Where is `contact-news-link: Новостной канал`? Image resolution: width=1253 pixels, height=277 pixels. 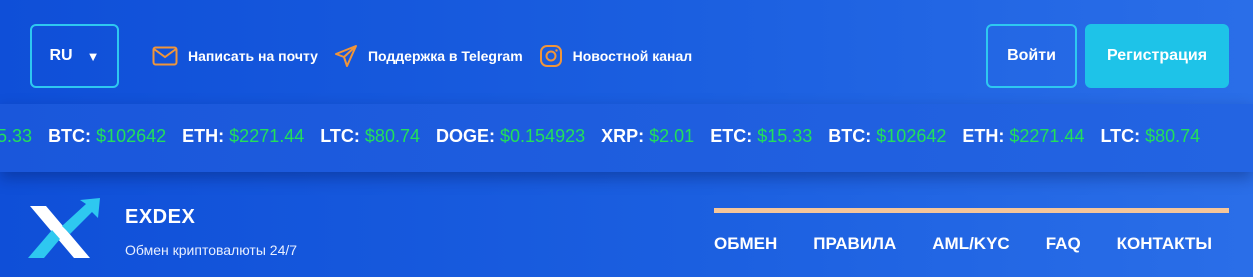 contact-news-link: Новостной канал is located at coordinates (616, 56).